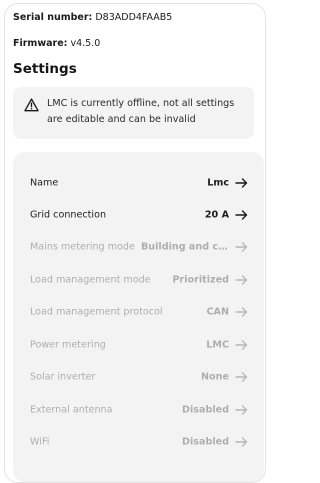 Image resolution: width=320 pixels, height=483 pixels. I want to click on setting-value: 20 A, so click(216, 215).